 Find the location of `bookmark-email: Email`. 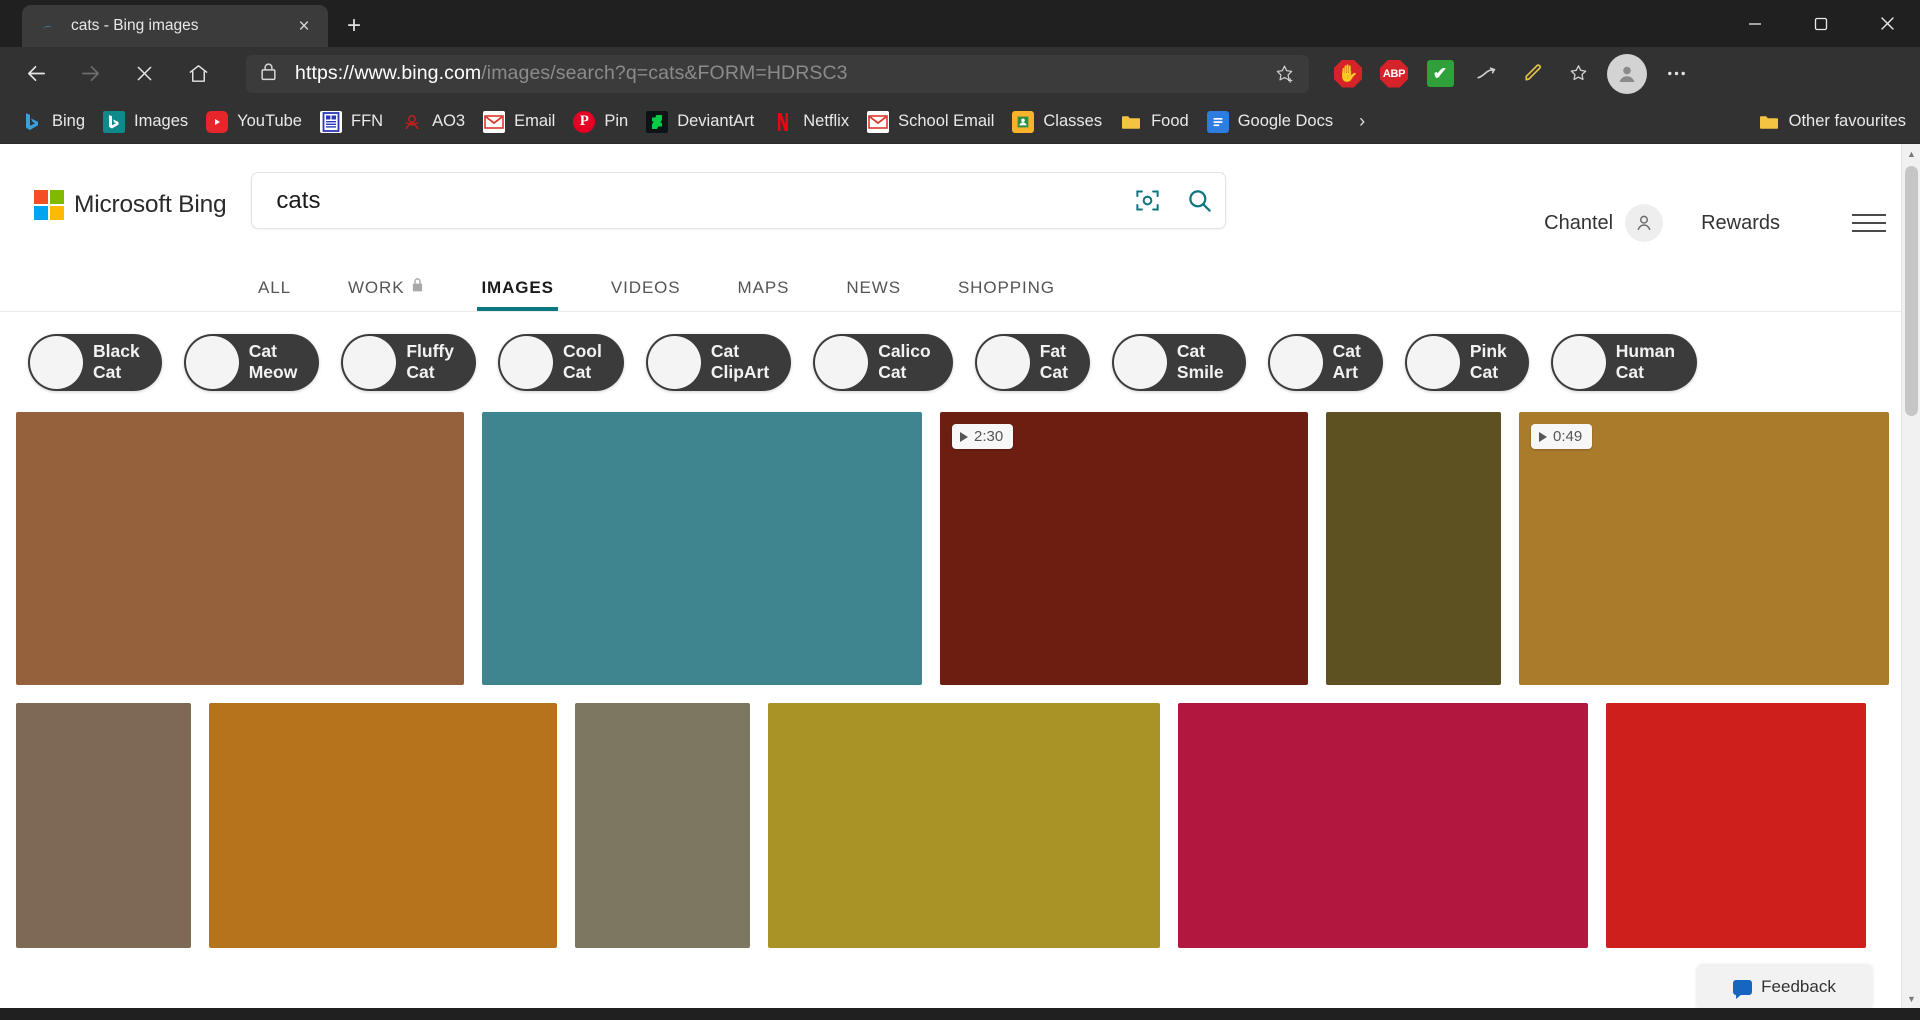

bookmark-email: Email is located at coordinates (519, 122).